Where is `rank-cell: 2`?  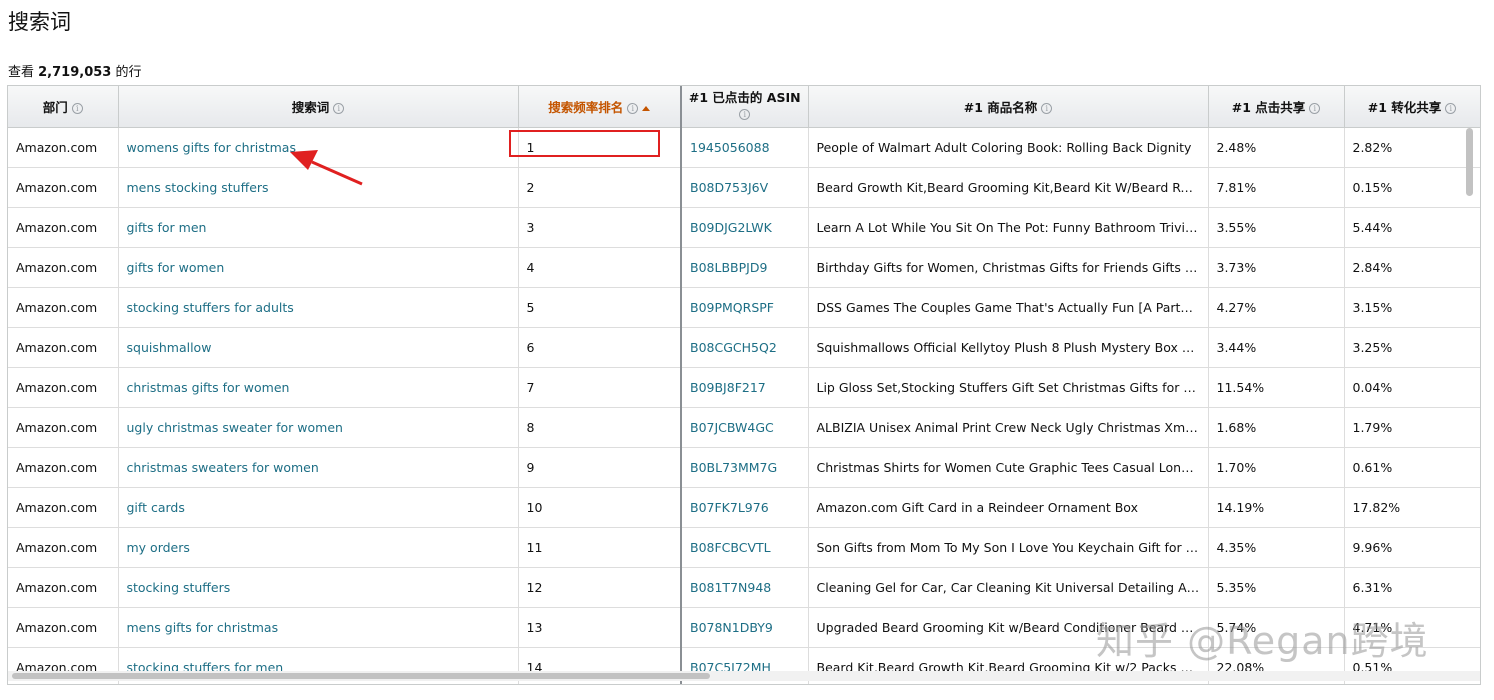
rank-cell: 2 is located at coordinates (600, 187).